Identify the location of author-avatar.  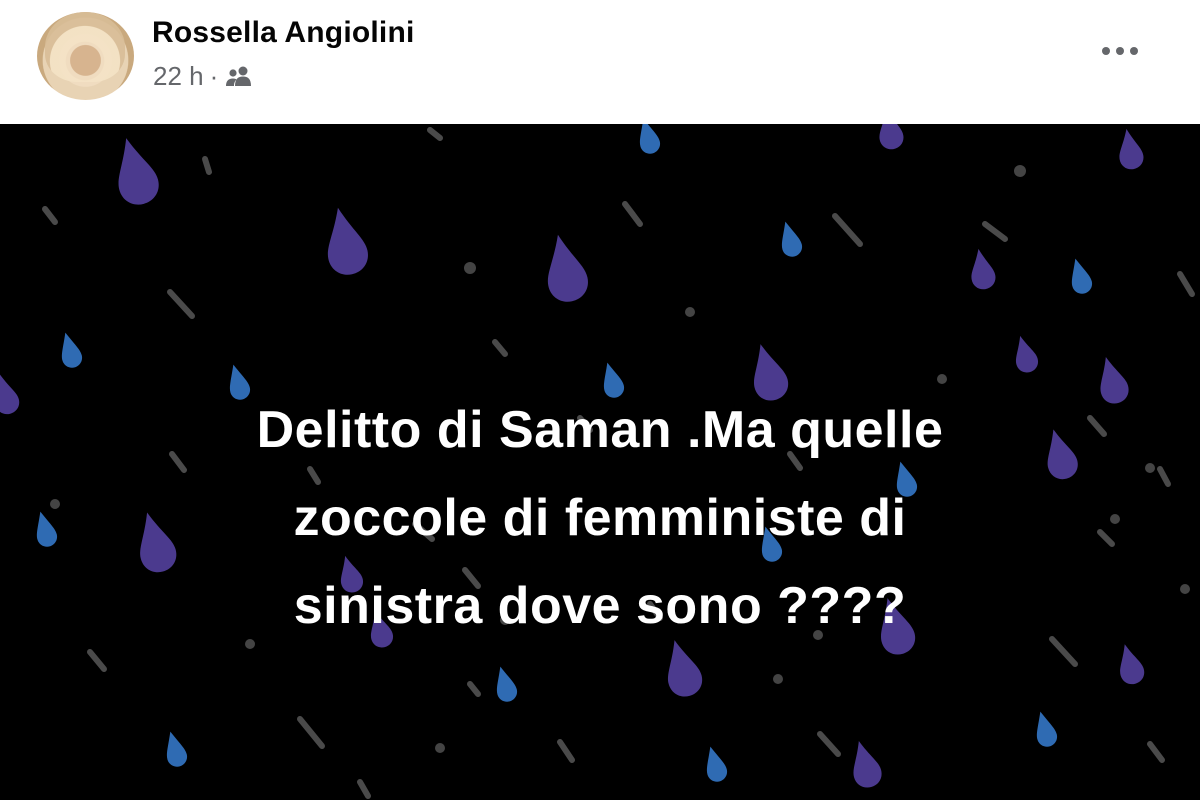
(85, 56).